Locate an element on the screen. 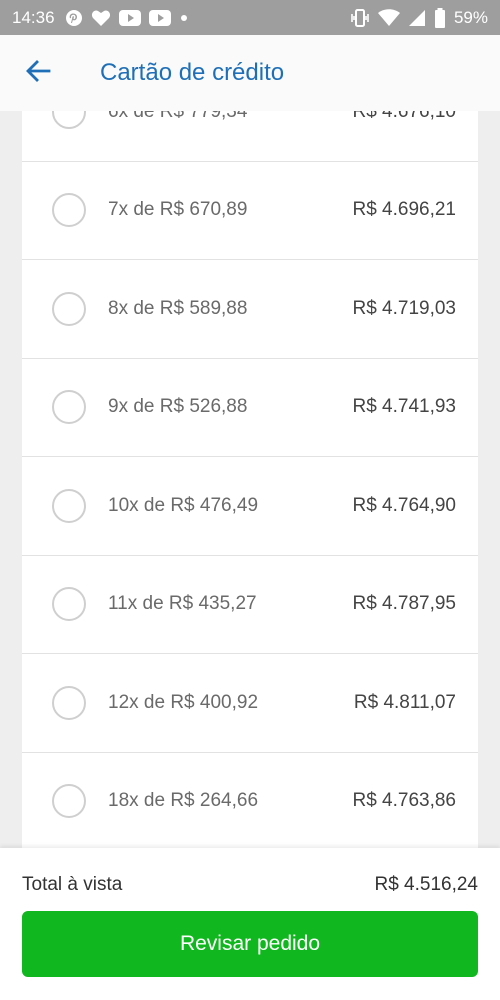 The width and height of the screenshot is (500, 1000). installment-option: 10x de R$ 476,49 R$ 4.764,90 is located at coordinates (250, 506).